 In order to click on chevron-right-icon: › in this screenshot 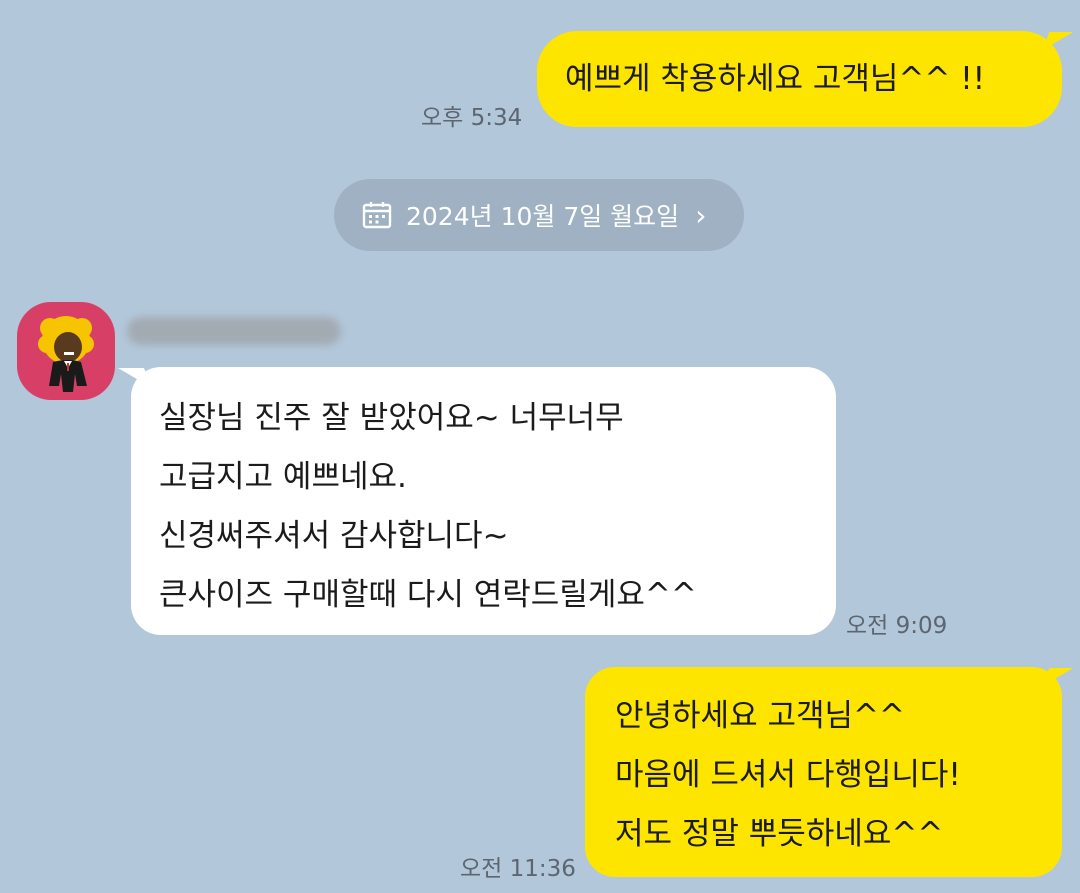, I will do `click(701, 215)`.